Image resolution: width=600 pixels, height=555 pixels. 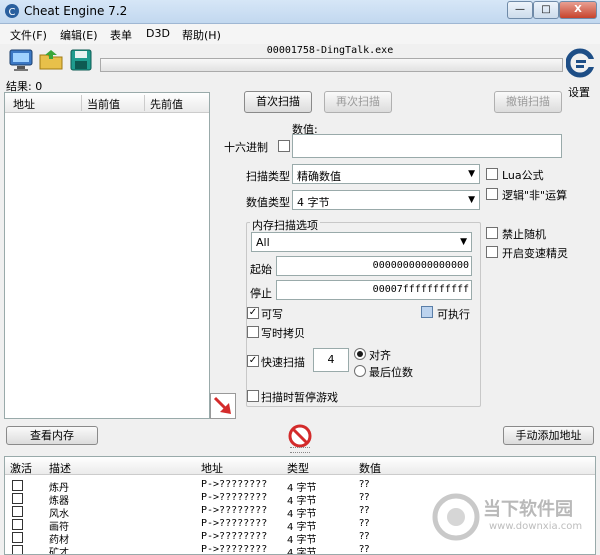 What do you see at coordinates (300, 450) in the screenshot?
I see `panel-splitter` at bounding box center [300, 450].